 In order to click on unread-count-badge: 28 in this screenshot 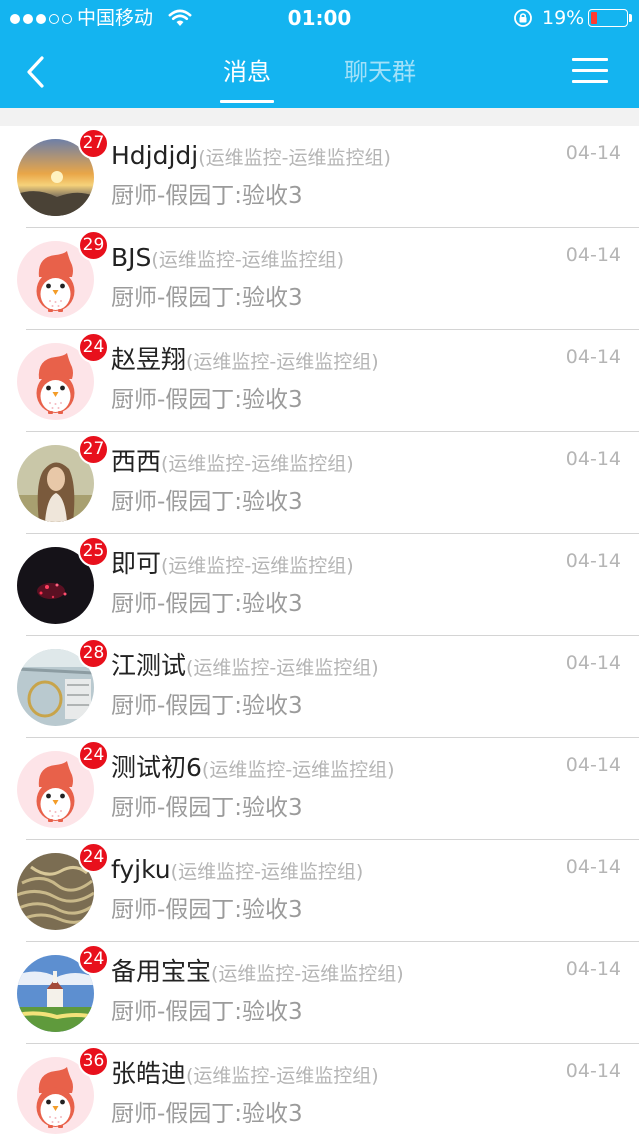, I will do `click(93, 653)`.